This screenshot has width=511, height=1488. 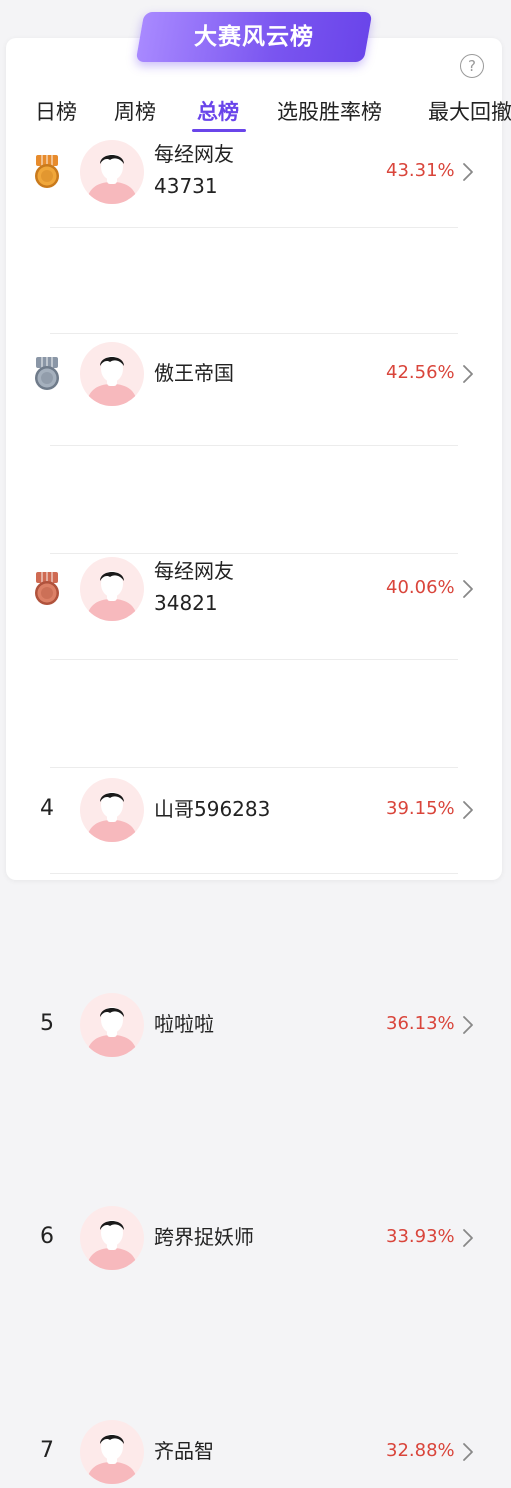 What do you see at coordinates (47, 1236) in the screenshot?
I see `rank-number: 6` at bounding box center [47, 1236].